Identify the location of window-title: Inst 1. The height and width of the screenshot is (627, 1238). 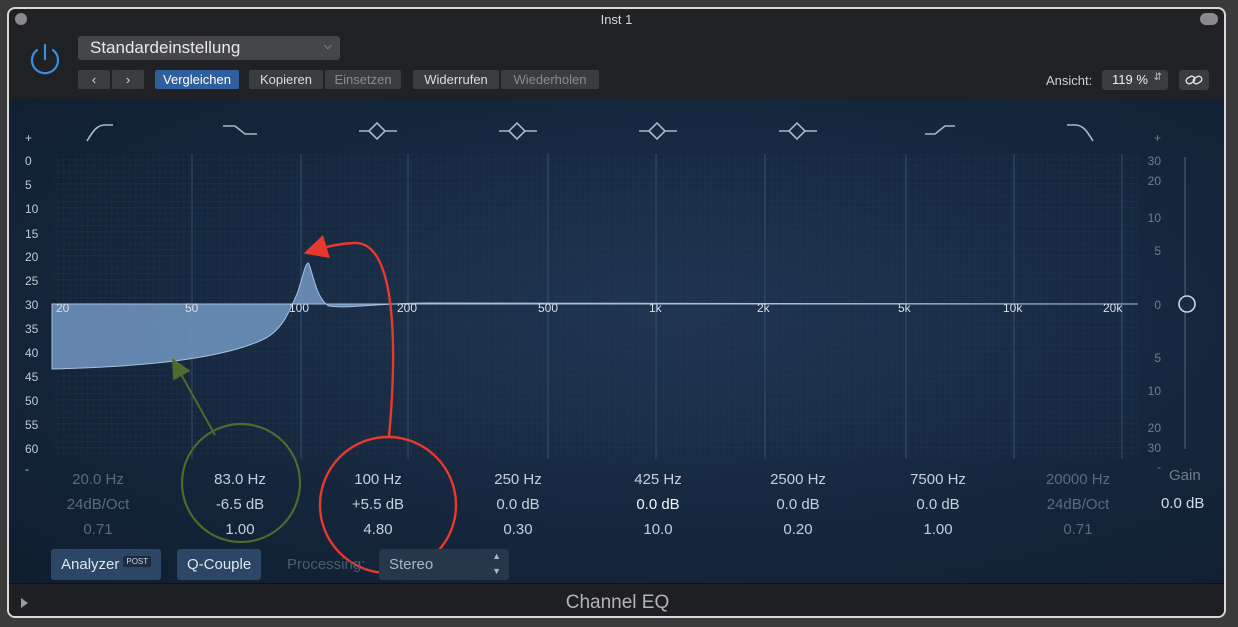
(616, 19).